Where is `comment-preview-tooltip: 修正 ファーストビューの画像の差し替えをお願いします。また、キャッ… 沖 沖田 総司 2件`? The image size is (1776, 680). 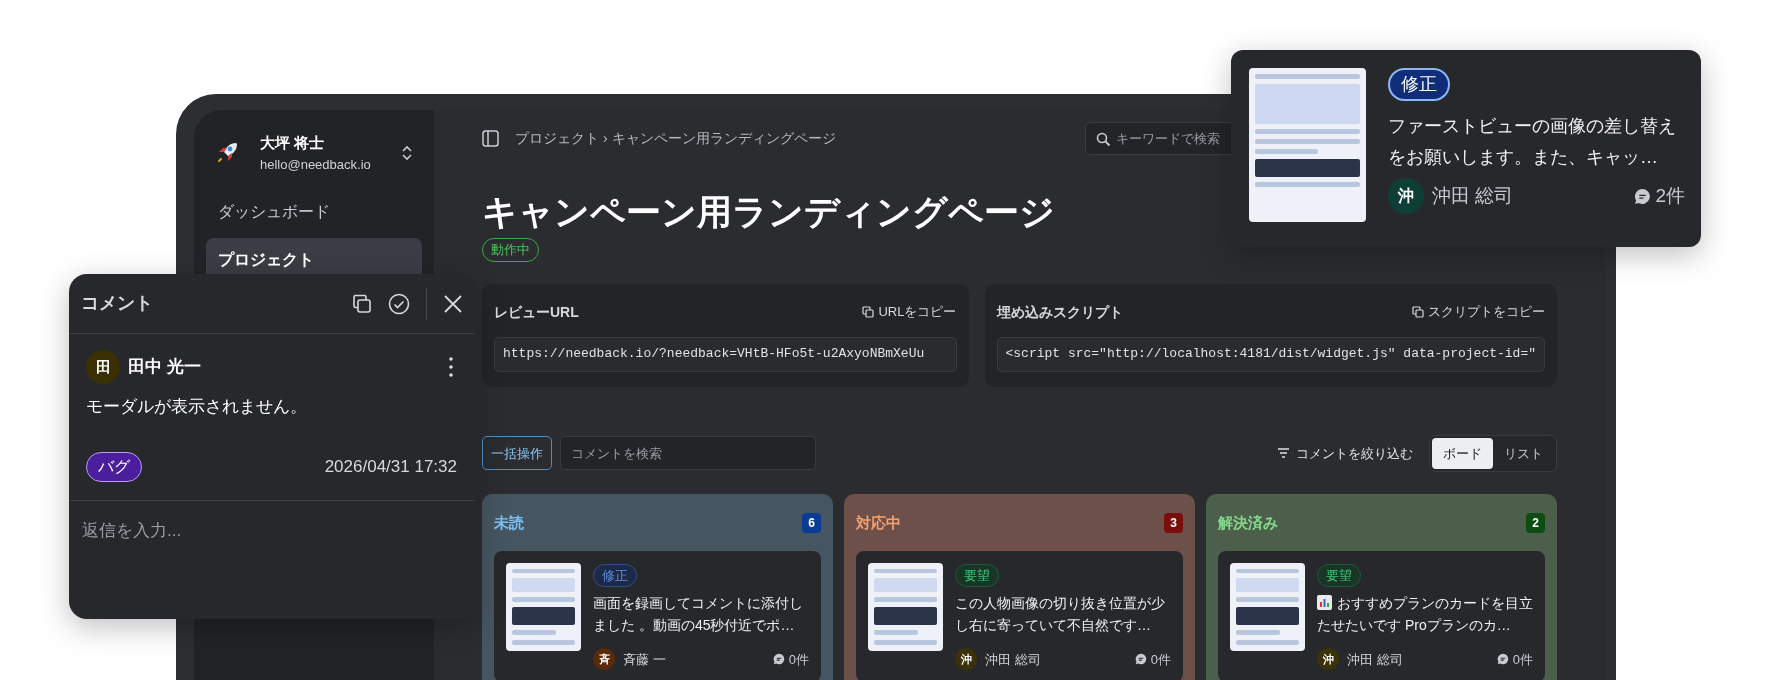 comment-preview-tooltip: 修正 ファーストビューの画像の差し替えをお願いします。また、キャッ… 沖 沖田 総司 2件 is located at coordinates (1466, 148).